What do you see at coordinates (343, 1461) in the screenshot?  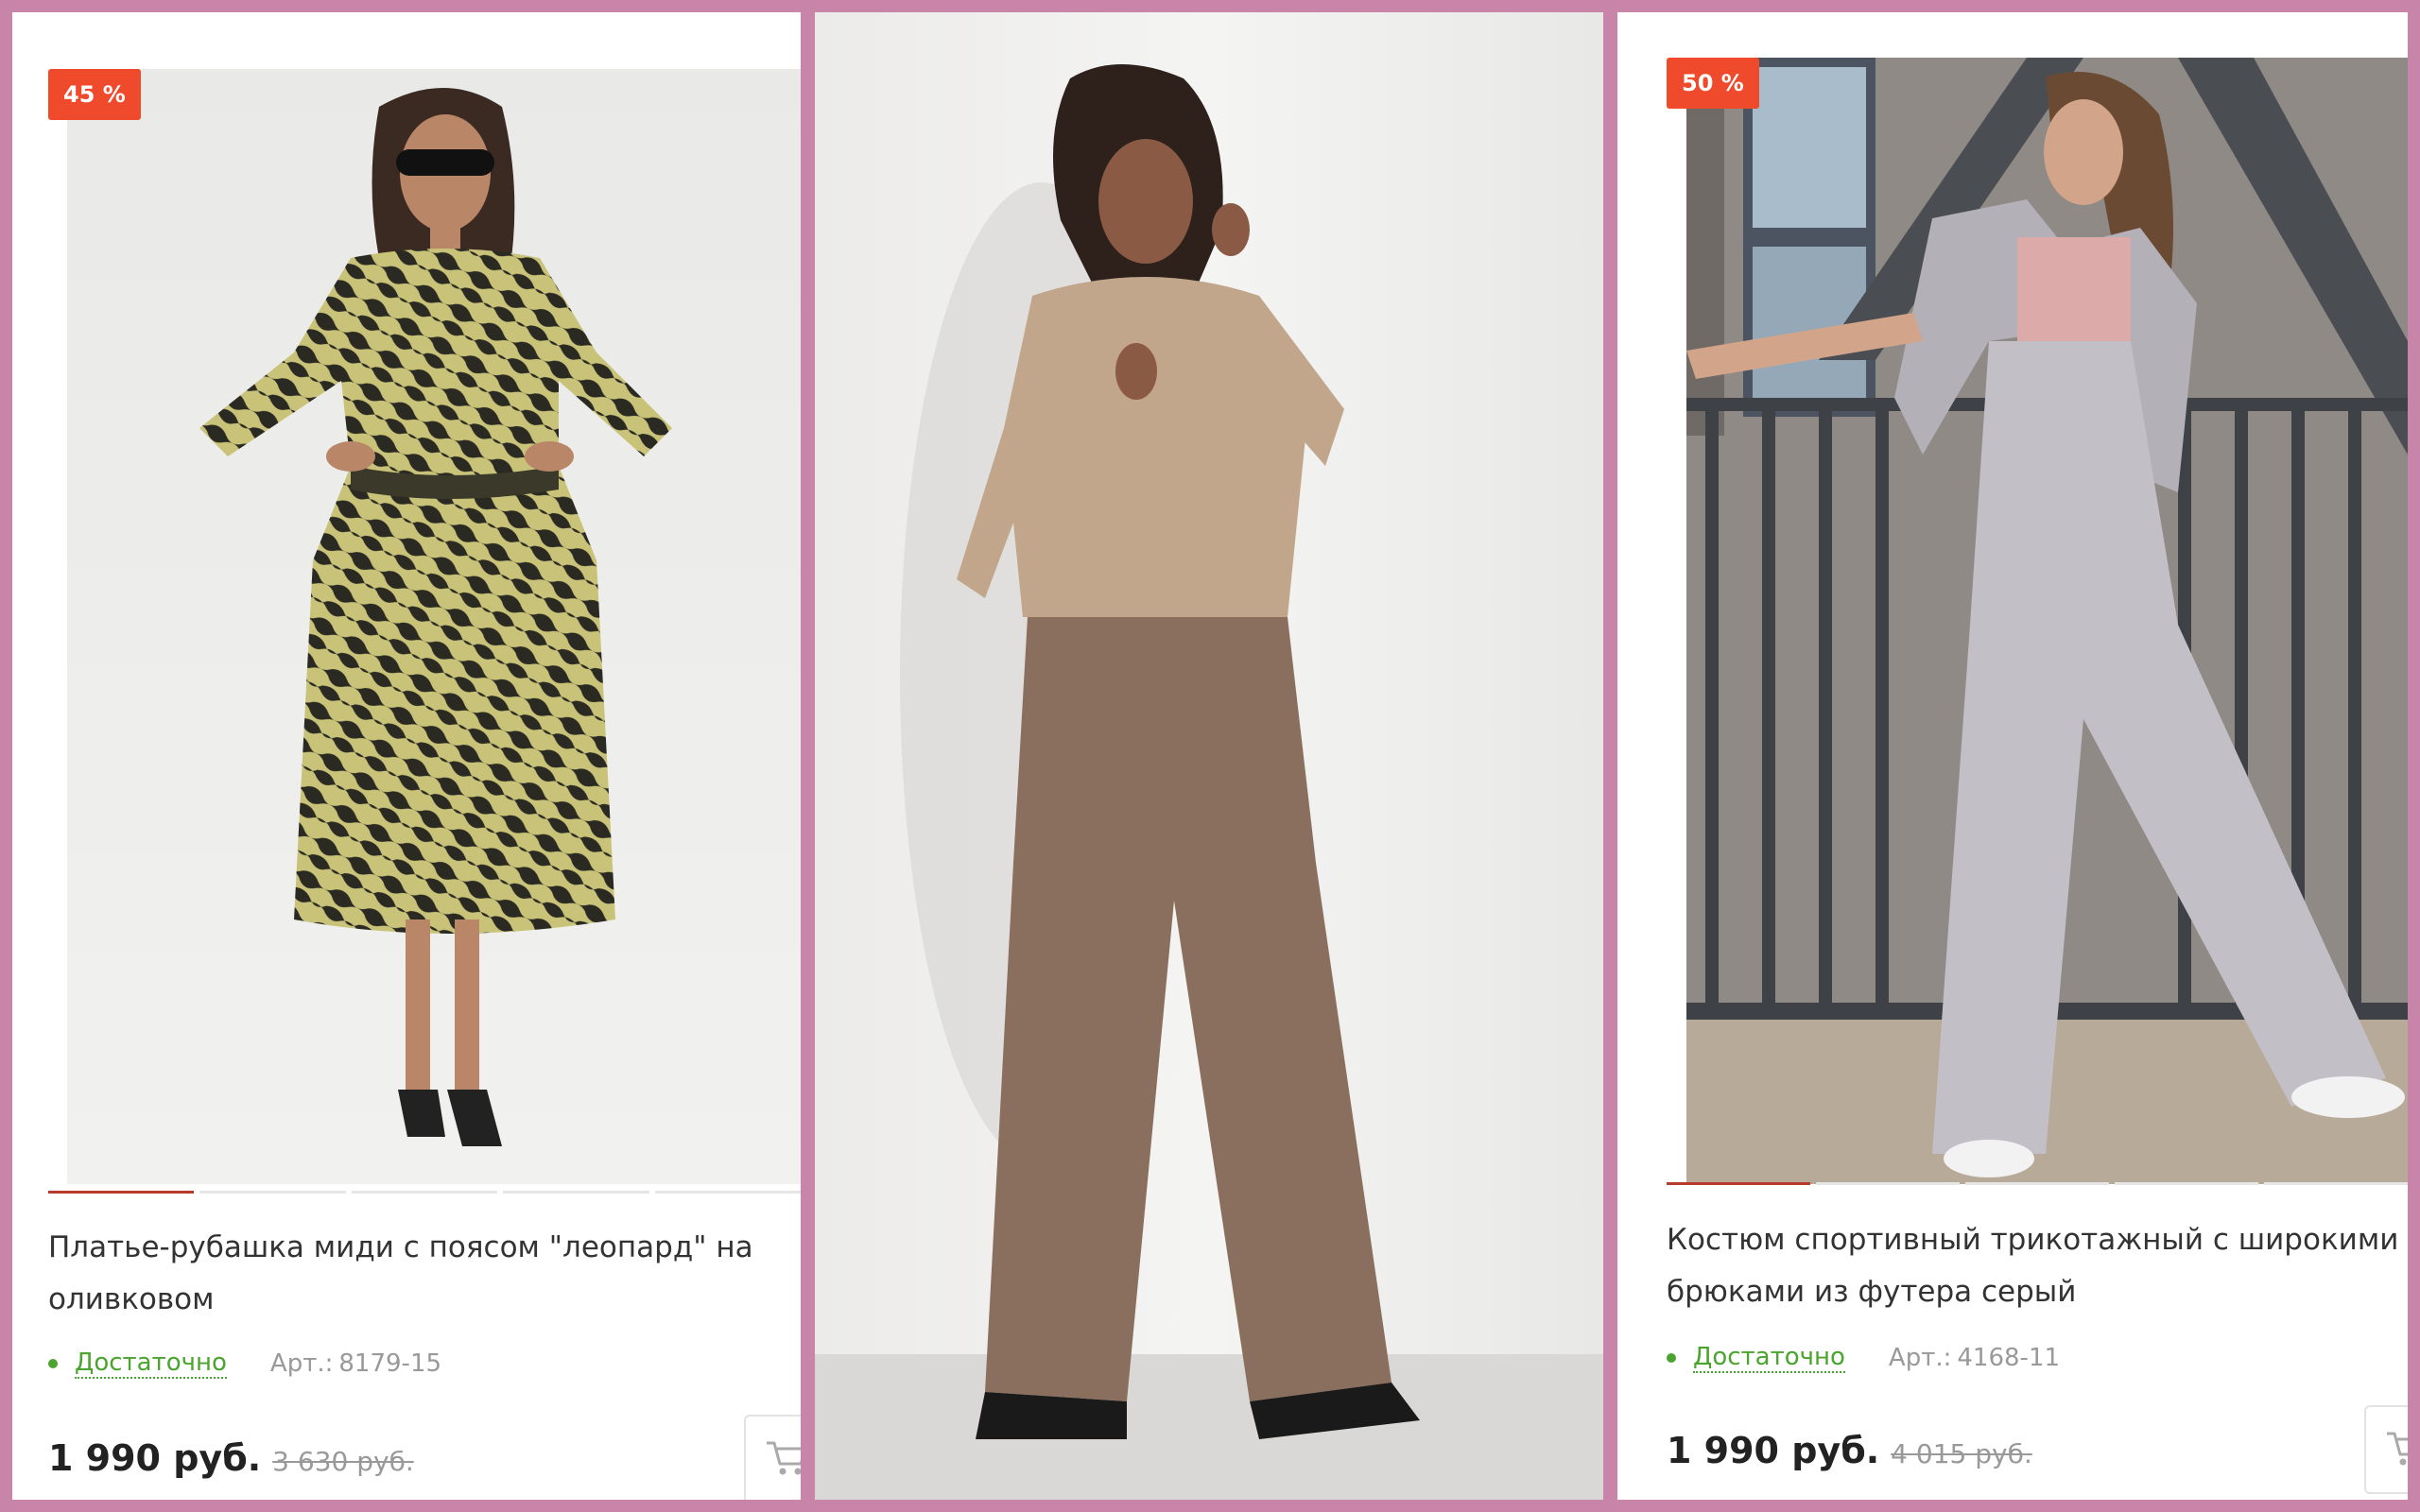 I see `old-price: 3 630 руб.` at bounding box center [343, 1461].